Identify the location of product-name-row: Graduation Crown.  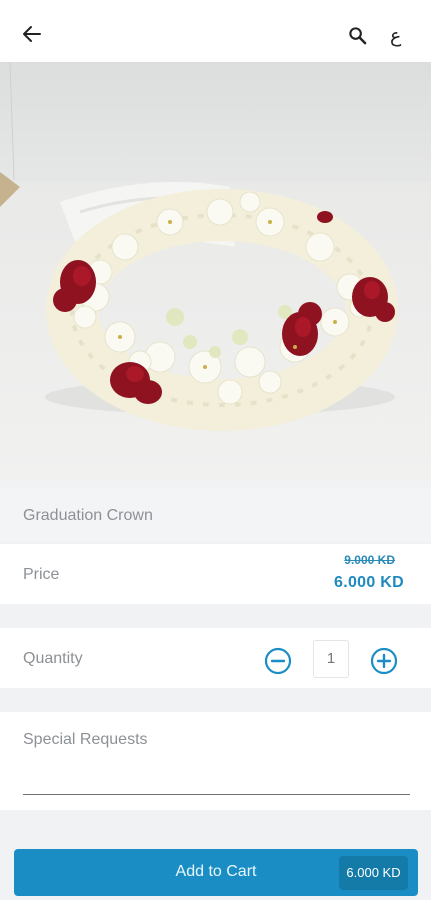
(215, 515).